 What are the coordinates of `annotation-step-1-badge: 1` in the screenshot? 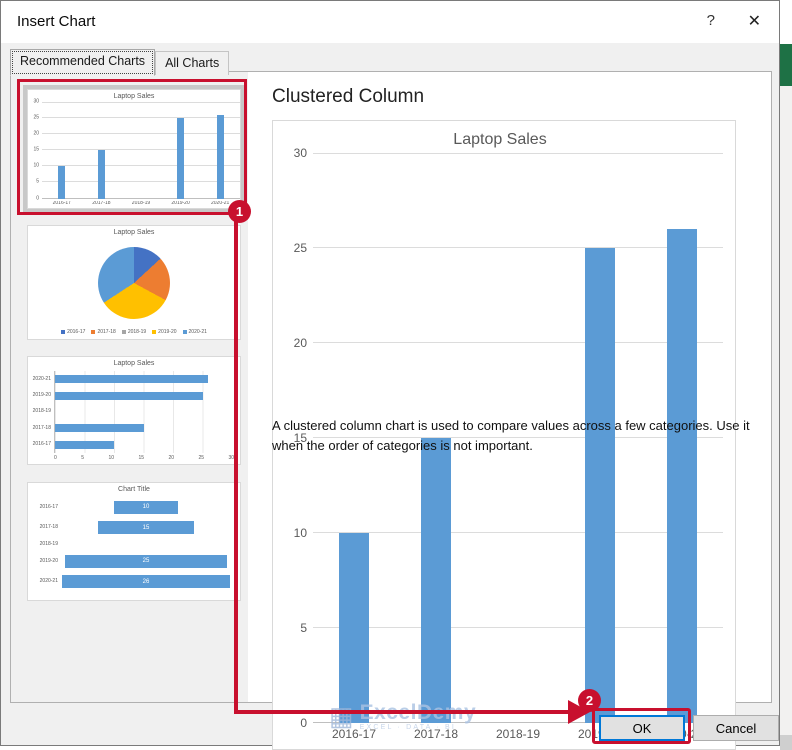 It's located at (239, 211).